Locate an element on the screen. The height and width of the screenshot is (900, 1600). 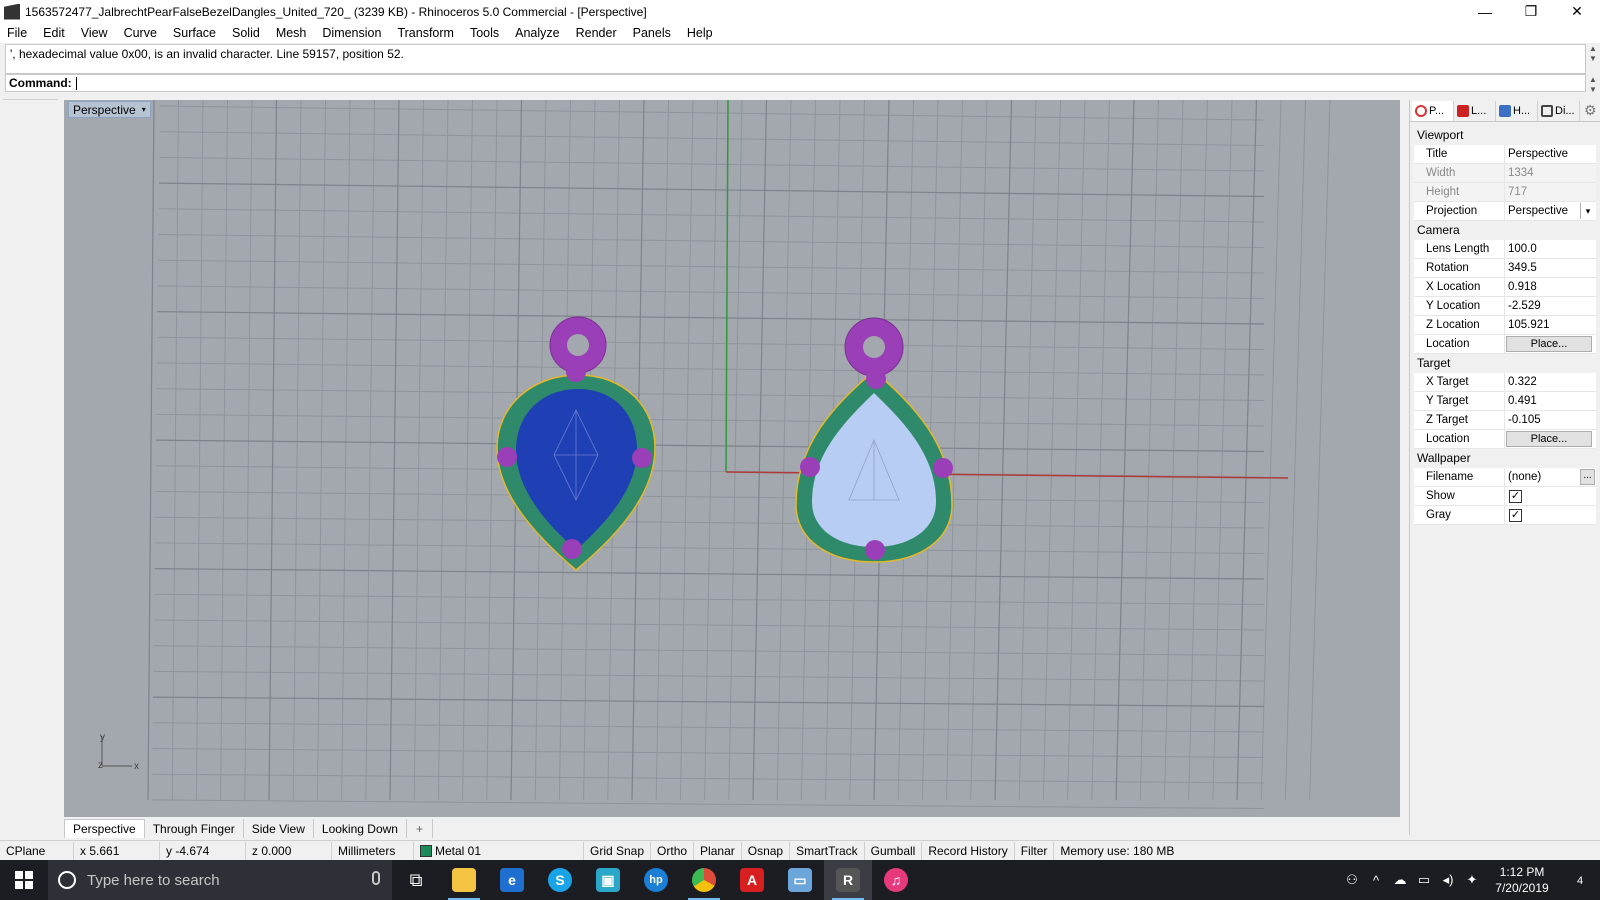
network-icon: ▭ is located at coordinates (1424, 880).